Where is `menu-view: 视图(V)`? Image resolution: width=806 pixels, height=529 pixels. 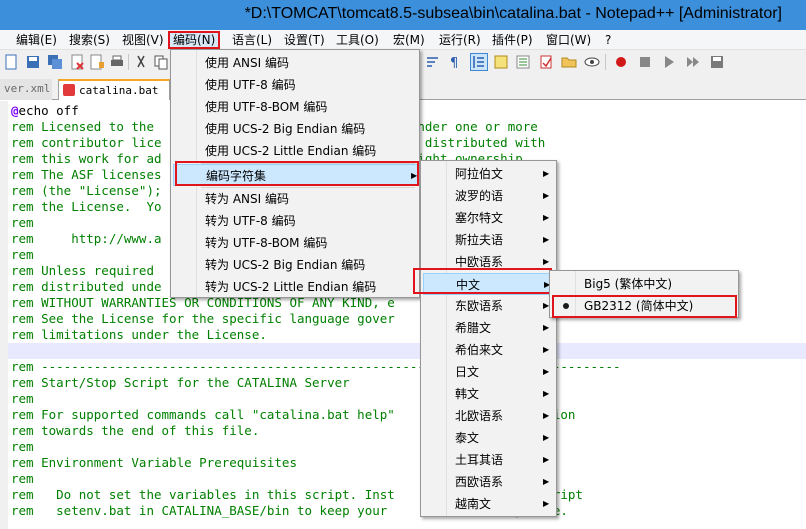 menu-view: 视图(V) is located at coordinates (143, 40).